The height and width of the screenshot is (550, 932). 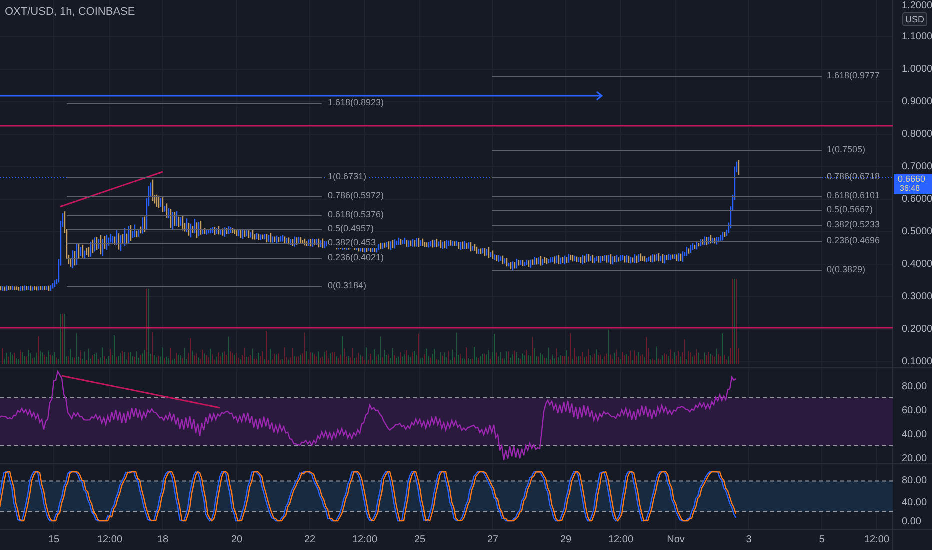 What do you see at coordinates (70, 12) in the screenshot?
I see `symbol-title: OXT/USD, 1h, COINBASE` at bounding box center [70, 12].